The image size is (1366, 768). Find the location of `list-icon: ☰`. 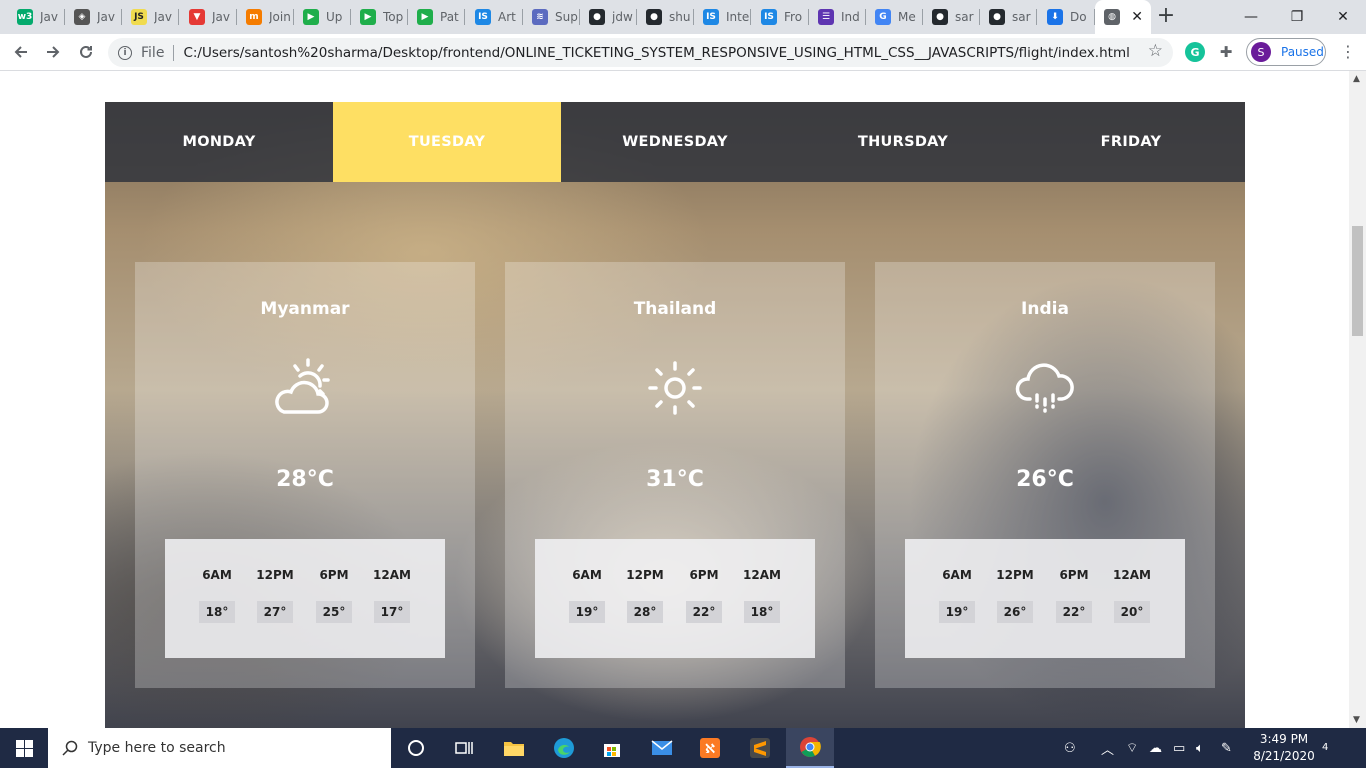

list-icon: ☰ is located at coordinates (826, 17).